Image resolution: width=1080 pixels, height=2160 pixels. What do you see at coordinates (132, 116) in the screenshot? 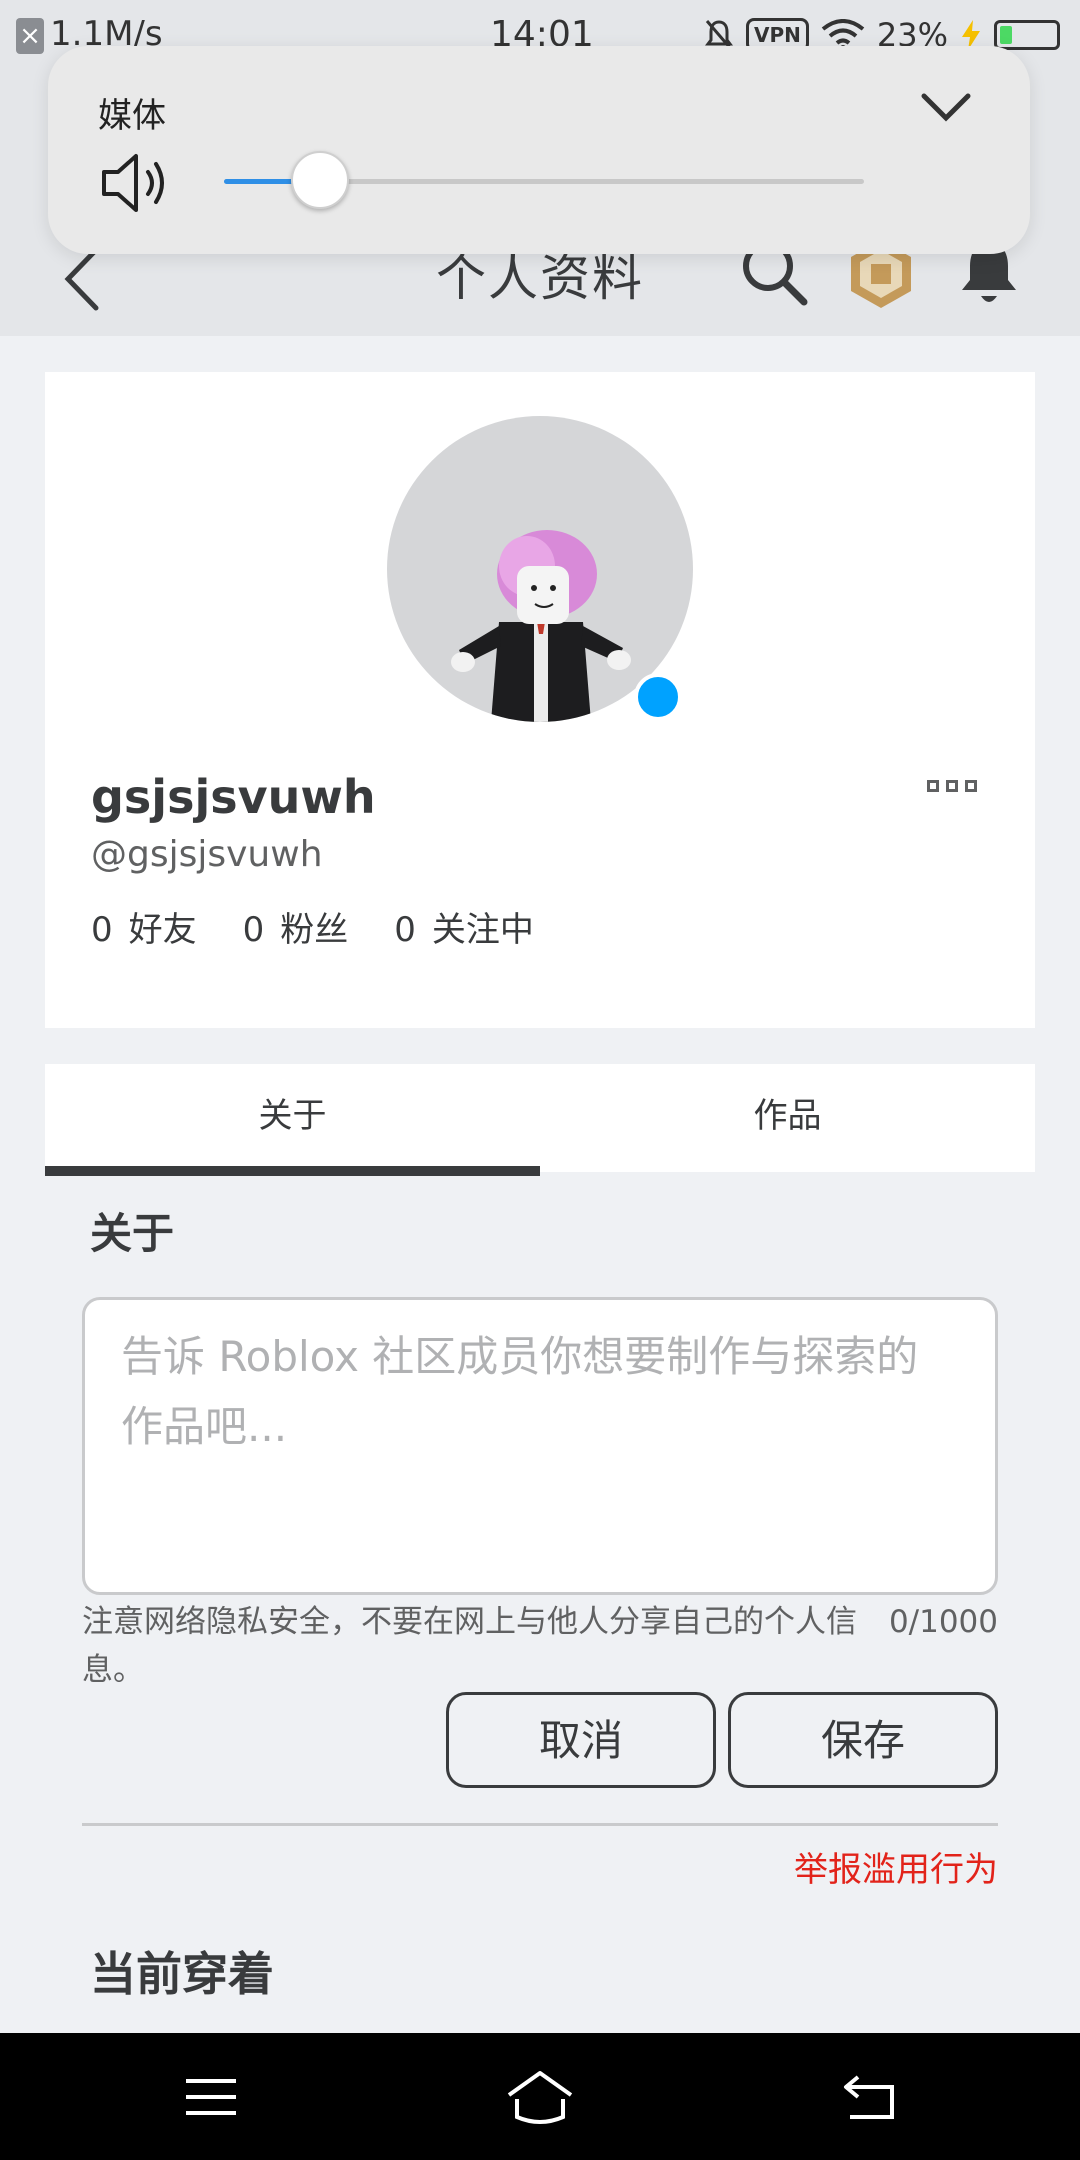
I see `media-label: 媒体` at bounding box center [132, 116].